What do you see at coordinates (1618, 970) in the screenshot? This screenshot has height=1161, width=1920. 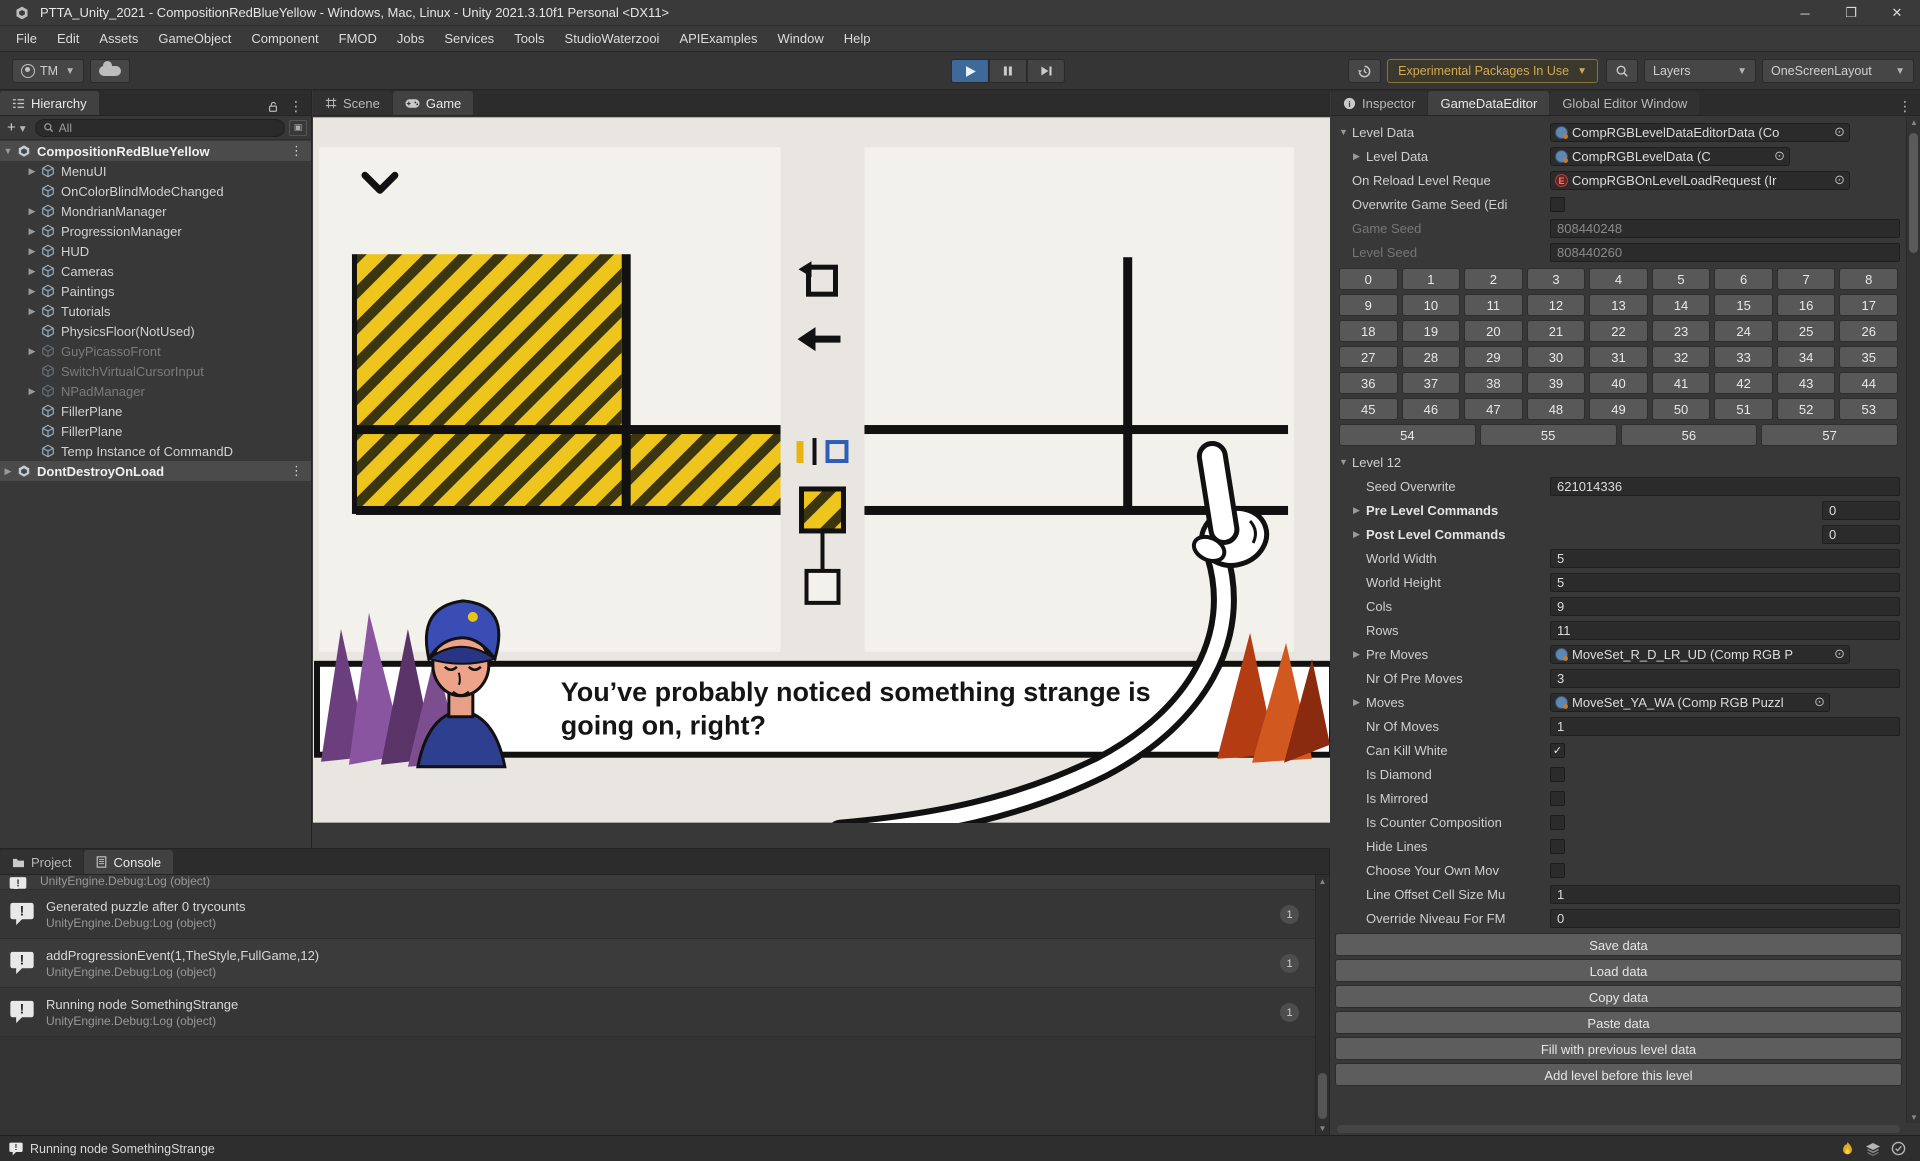 I see `action-button-load-data: Load data` at bounding box center [1618, 970].